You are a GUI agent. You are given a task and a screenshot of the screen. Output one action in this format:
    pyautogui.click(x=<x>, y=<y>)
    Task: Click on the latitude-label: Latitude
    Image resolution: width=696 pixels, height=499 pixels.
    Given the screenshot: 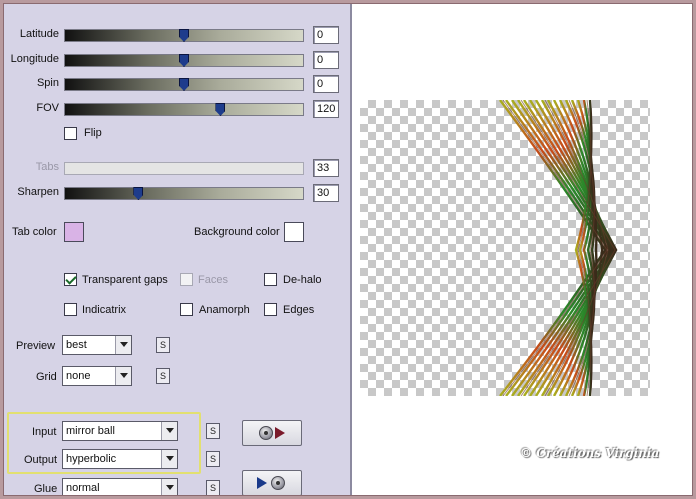 What is the action you would take?
    pyautogui.click(x=39, y=34)
    